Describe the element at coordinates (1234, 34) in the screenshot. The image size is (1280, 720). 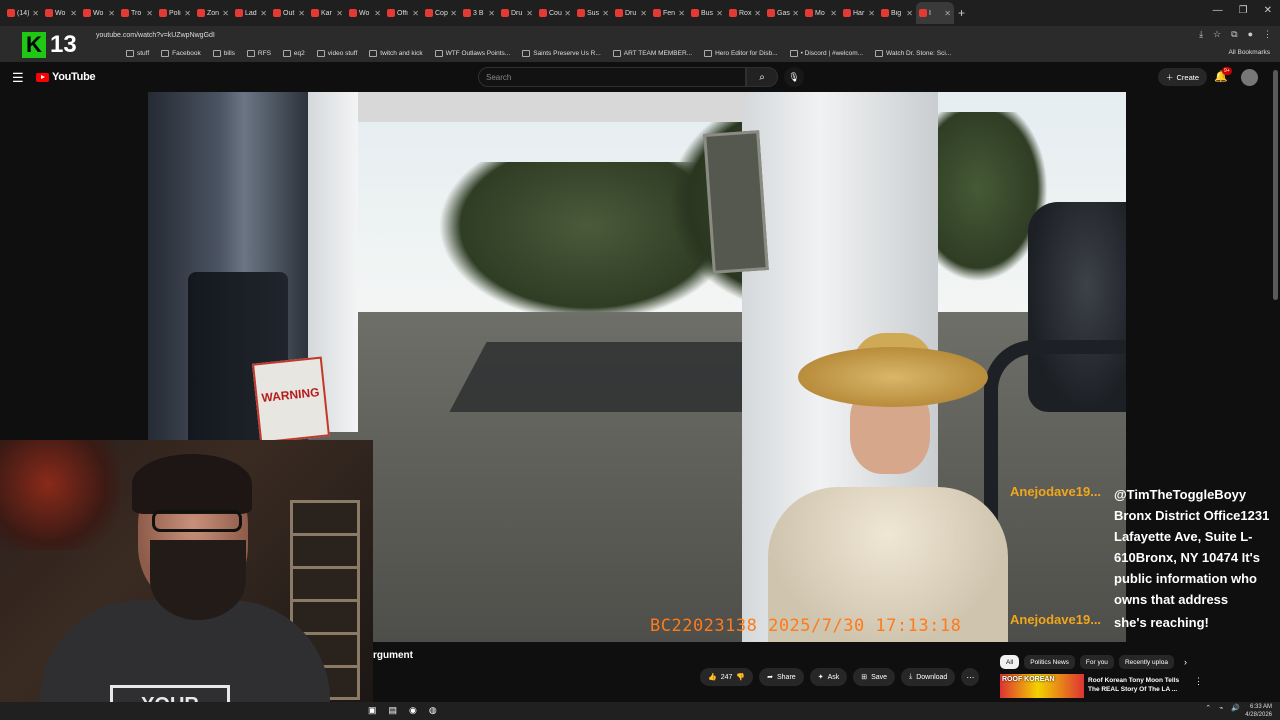
I see `extensions-icon: ⧉` at that location.